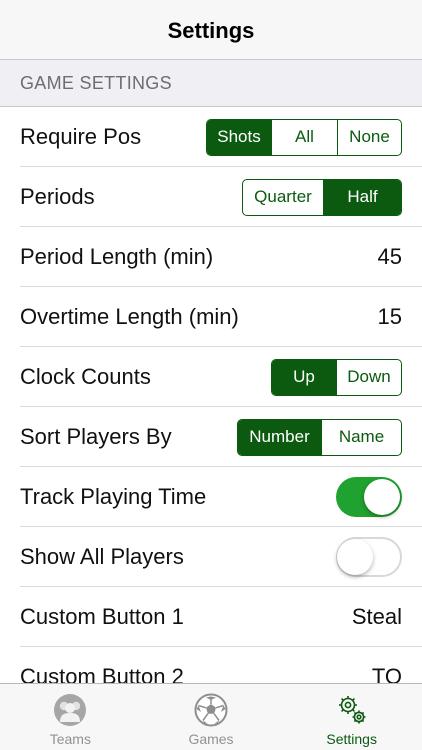  I want to click on tab-settings: Settings, so click(351, 717).